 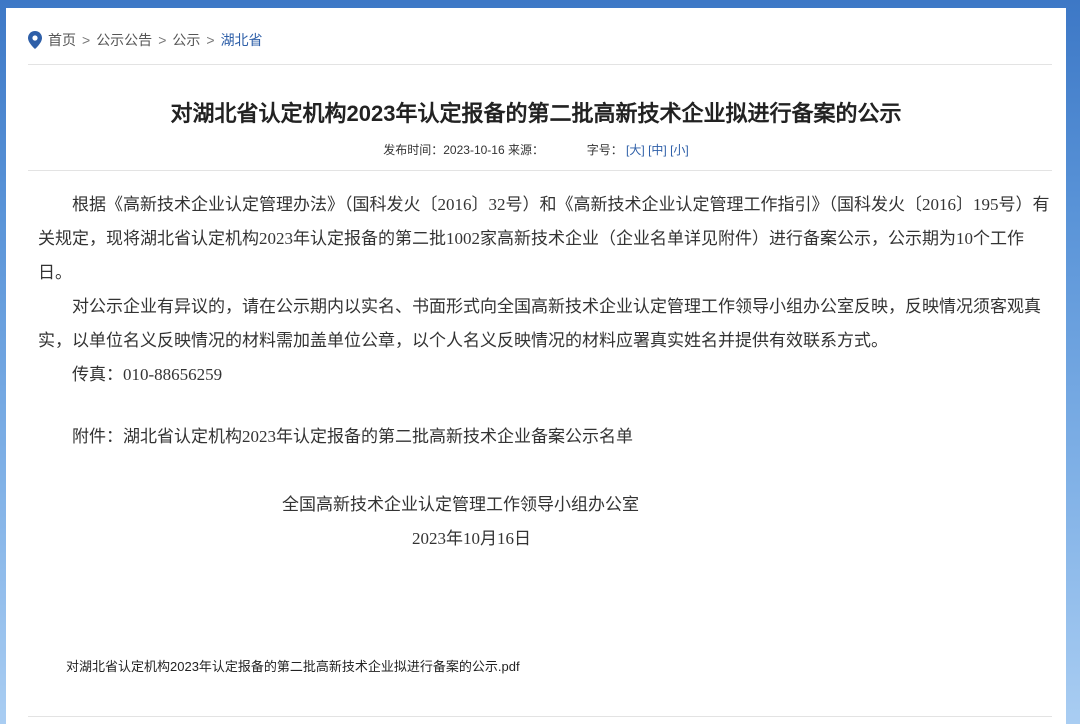 What do you see at coordinates (460, 504) in the screenshot?
I see `signature: 全国高新技术企业认定管理工作领导小组办公室` at bounding box center [460, 504].